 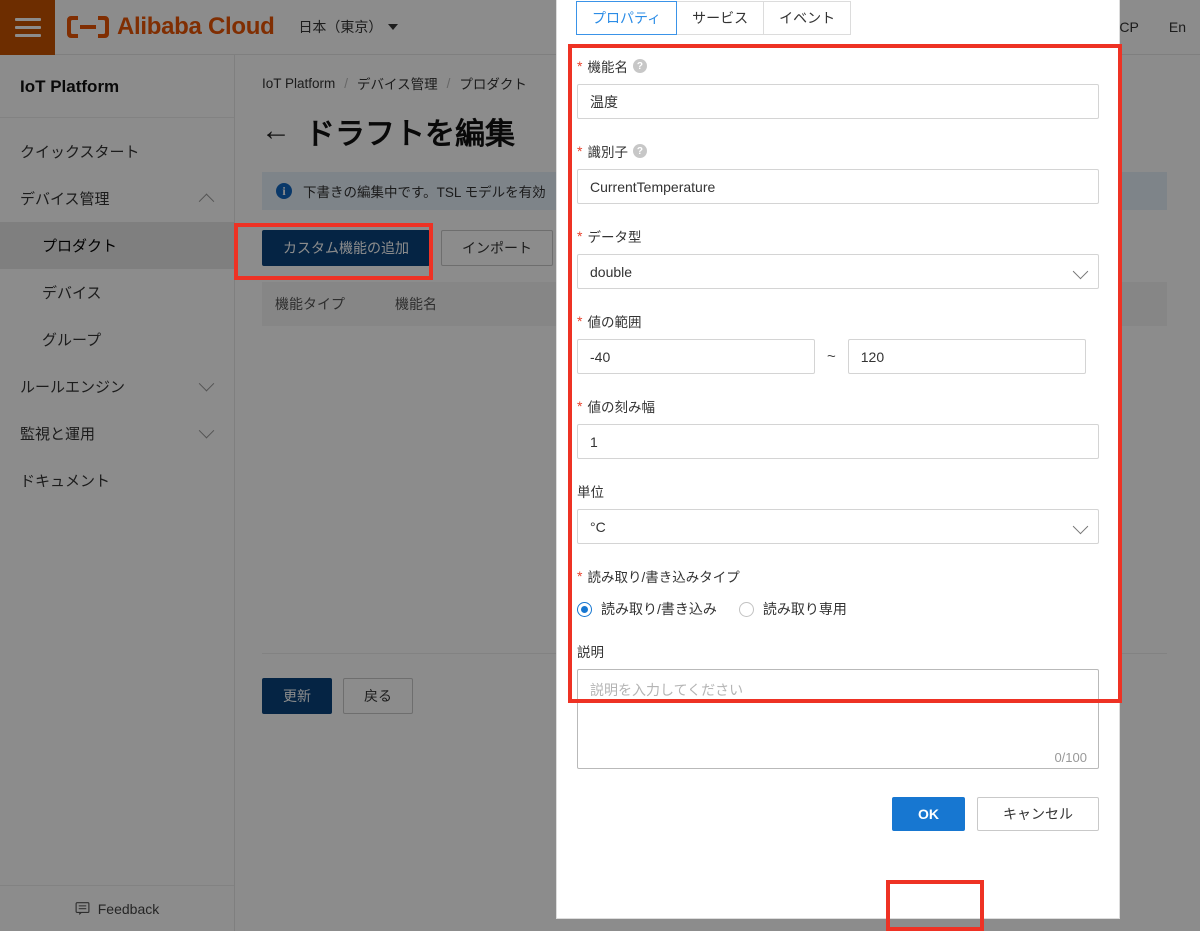 I want to click on read-write-radio-group: 読み取り/書き込み 読み取り専用, so click(x=838, y=609).